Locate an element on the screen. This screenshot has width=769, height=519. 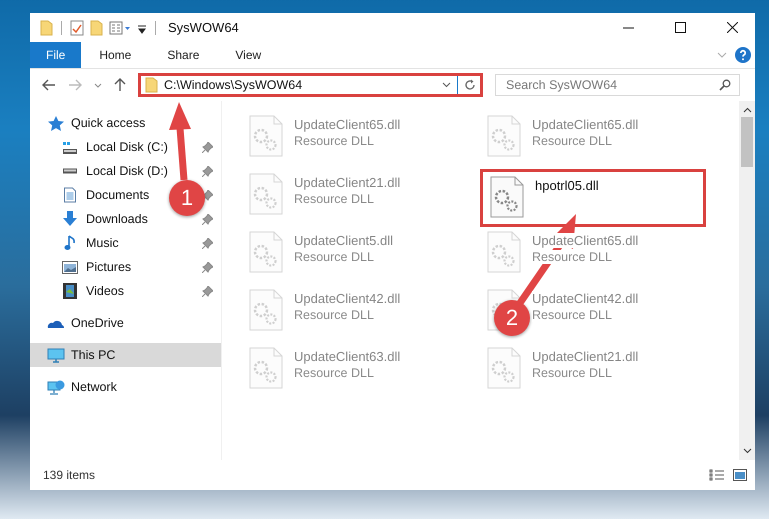
ribbon-tab: View is located at coordinates (248, 55).